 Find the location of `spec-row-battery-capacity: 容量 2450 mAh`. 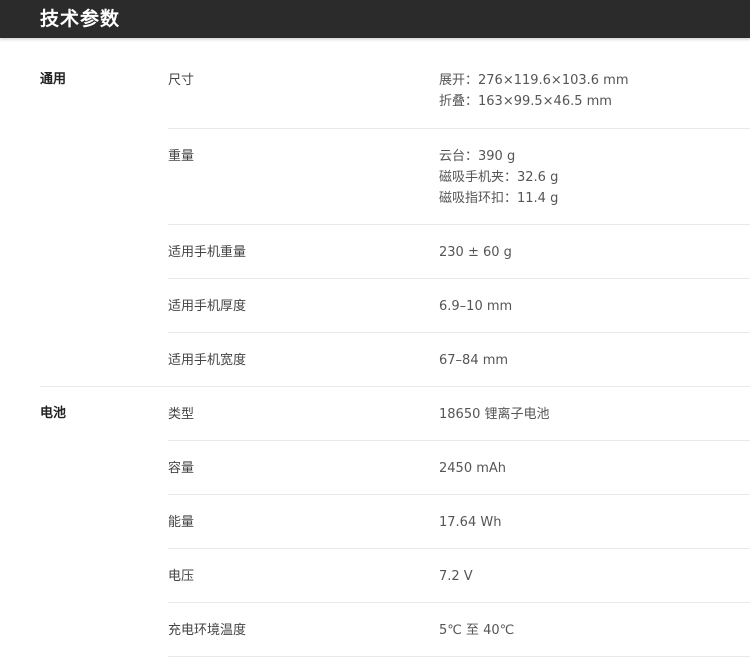

spec-row-battery-capacity: 容量 2450 mAh is located at coordinates (459, 476).